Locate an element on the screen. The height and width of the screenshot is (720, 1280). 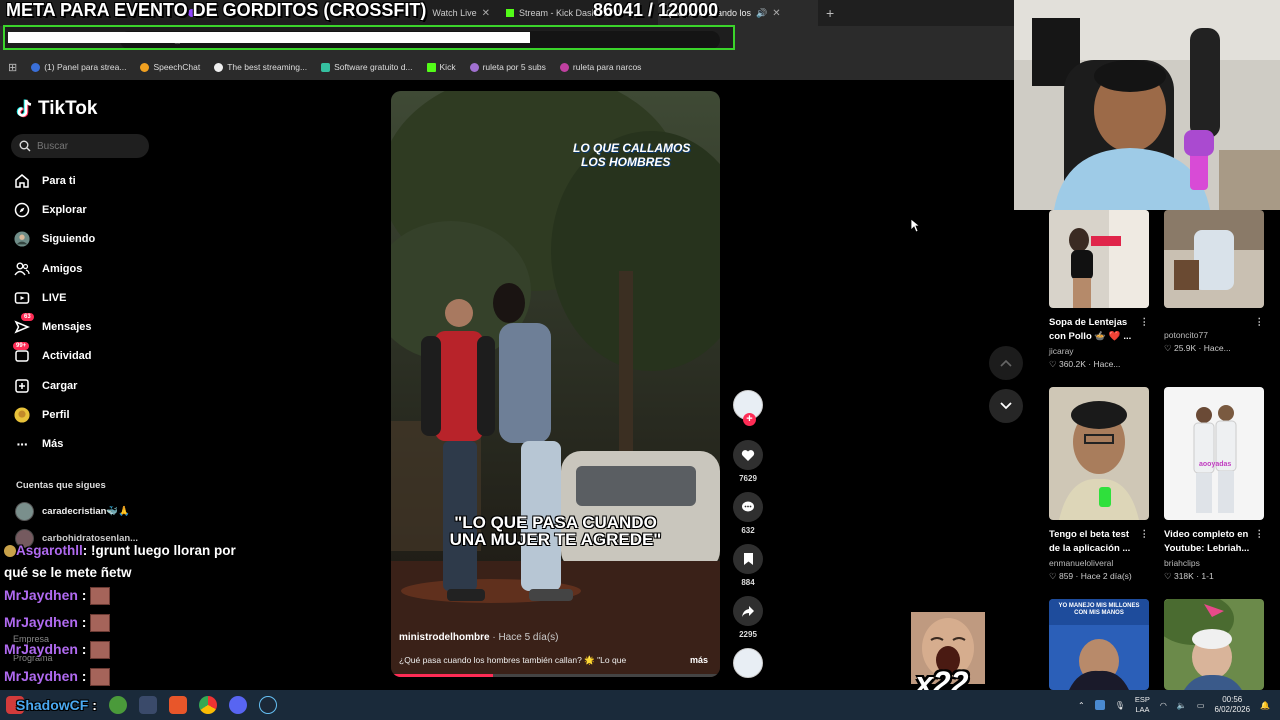
video-card: YO MANEJO MIS MILLONES CON MIS MANOS is located at coordinates (1099, 644).